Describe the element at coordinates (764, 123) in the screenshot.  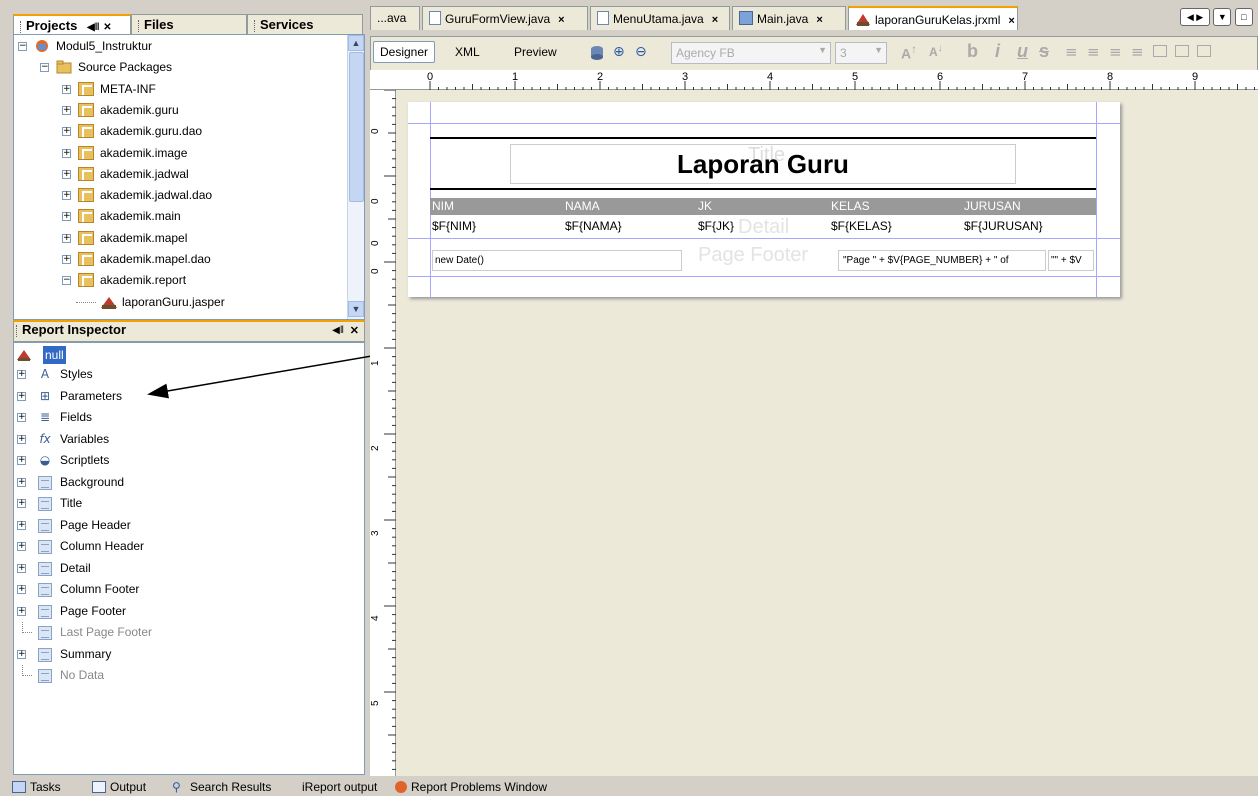
I see `top-margin-guide` at that location.